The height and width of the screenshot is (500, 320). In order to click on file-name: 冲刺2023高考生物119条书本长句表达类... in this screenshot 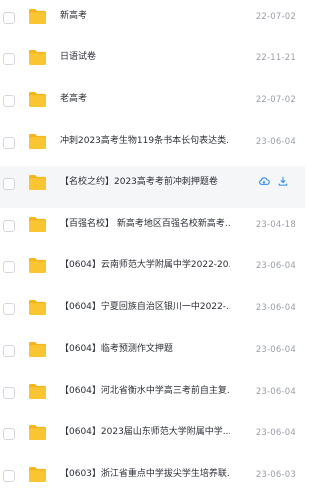, I will do `click(145, 141)`.